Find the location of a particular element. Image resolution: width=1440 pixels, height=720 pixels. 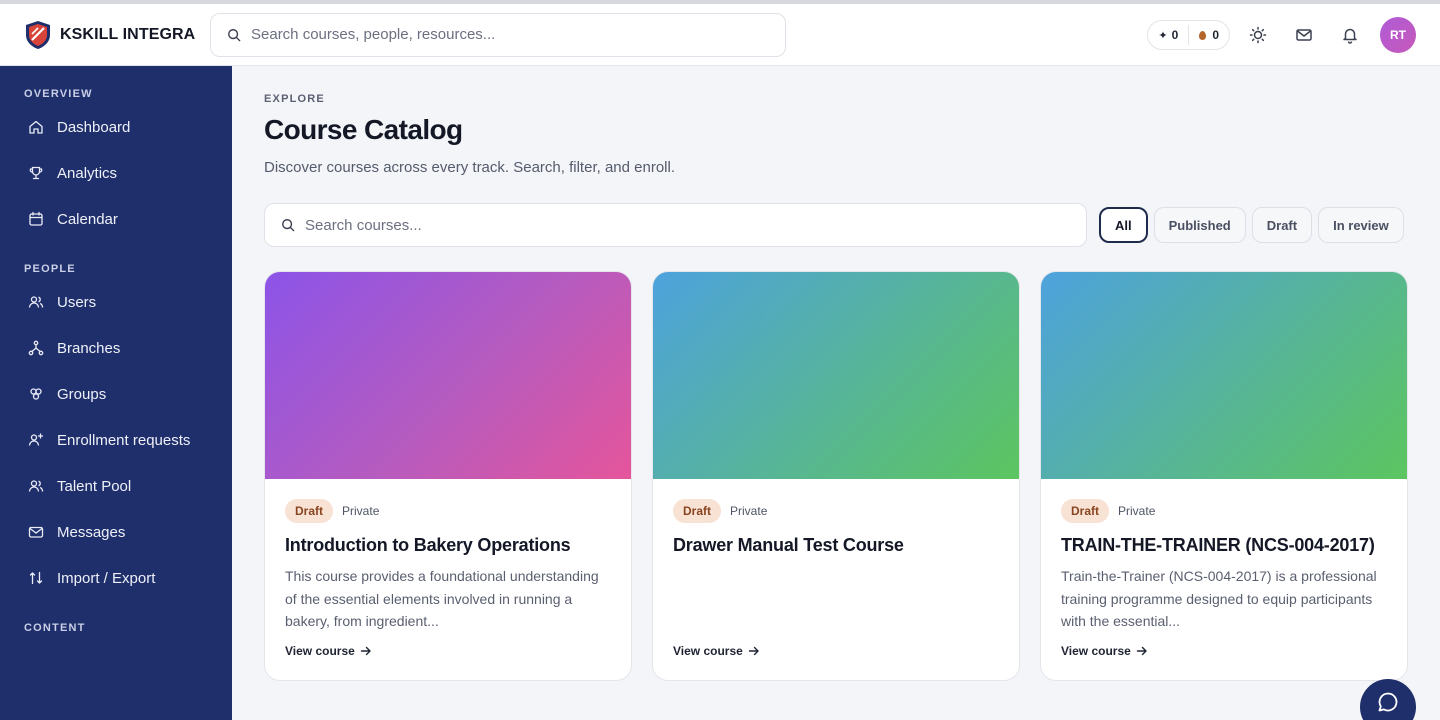

sidebar-section-overview: OVERVIEW is located at coordinates (58, 94).